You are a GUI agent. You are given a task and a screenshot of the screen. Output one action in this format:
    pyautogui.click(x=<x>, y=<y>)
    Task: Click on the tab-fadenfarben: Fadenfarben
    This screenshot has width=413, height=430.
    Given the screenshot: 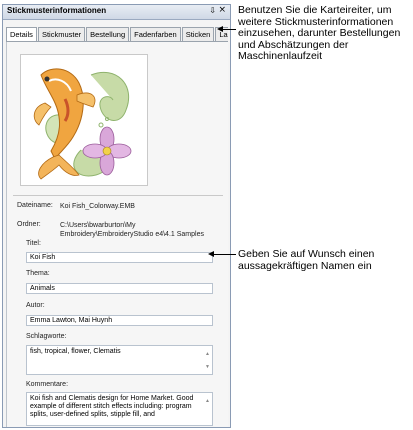 What is the action you would take?
    pyautogui.click(x=155, y=34)
    